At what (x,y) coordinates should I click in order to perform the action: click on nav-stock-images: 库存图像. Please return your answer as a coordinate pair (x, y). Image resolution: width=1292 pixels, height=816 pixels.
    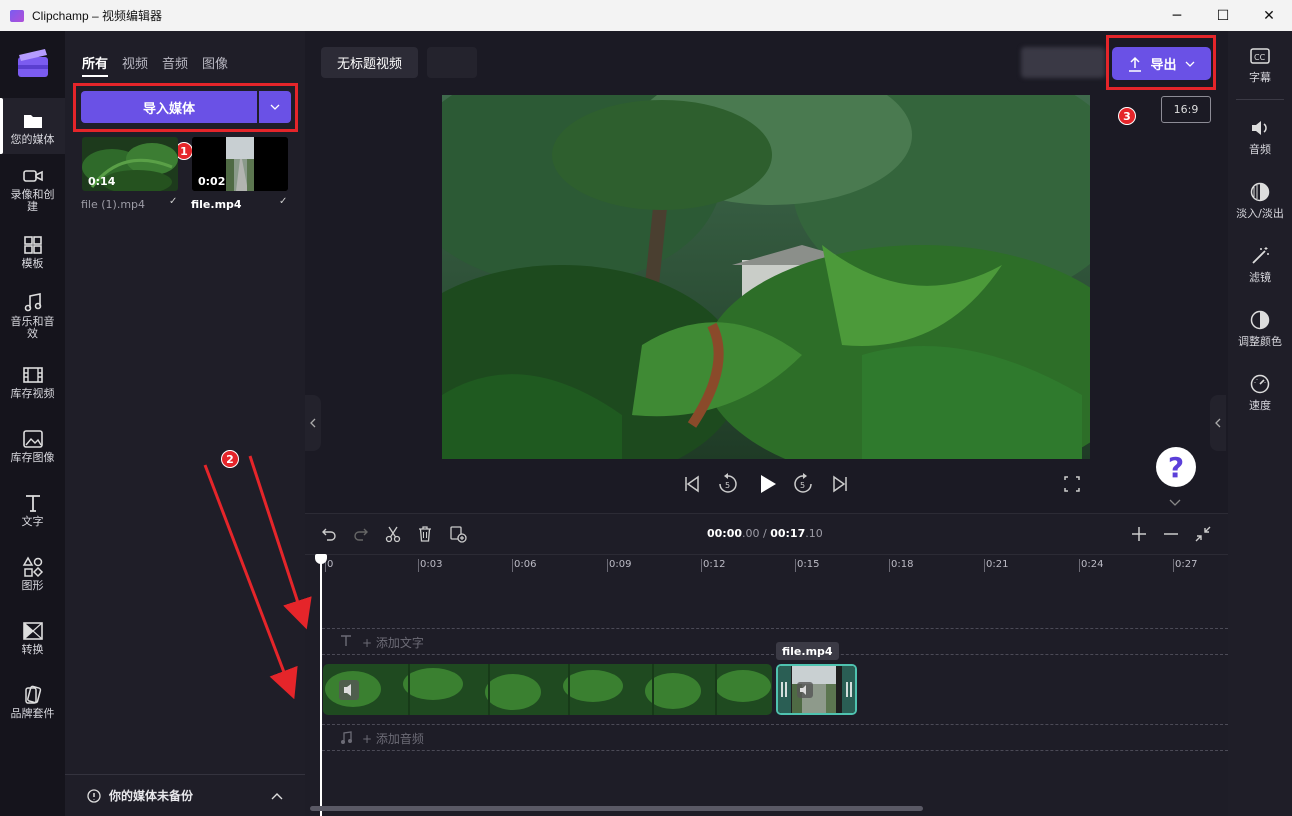
    Looking at the image, I should click on (32, 446).